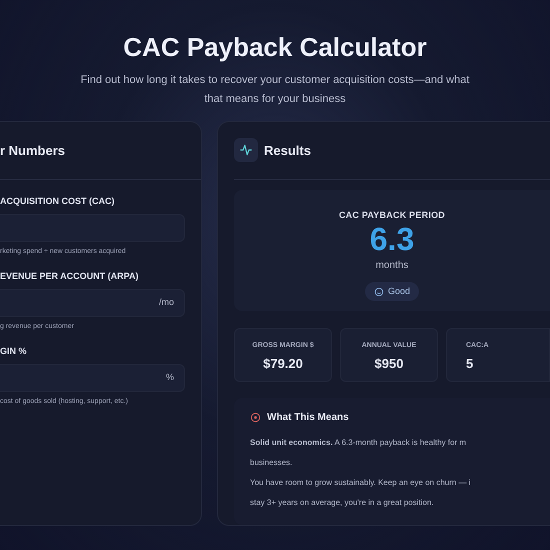 The width and height of the screenshot is (550, 550). Describe the element at coordinates (58, 201) in the screenshot. I see `field-label: ACQUISITION COST (CAC)` at that location.